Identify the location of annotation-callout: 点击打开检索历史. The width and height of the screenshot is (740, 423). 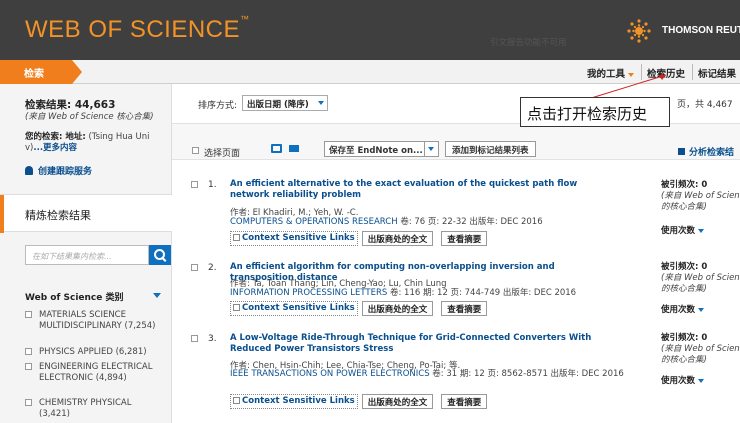
(595, 112).